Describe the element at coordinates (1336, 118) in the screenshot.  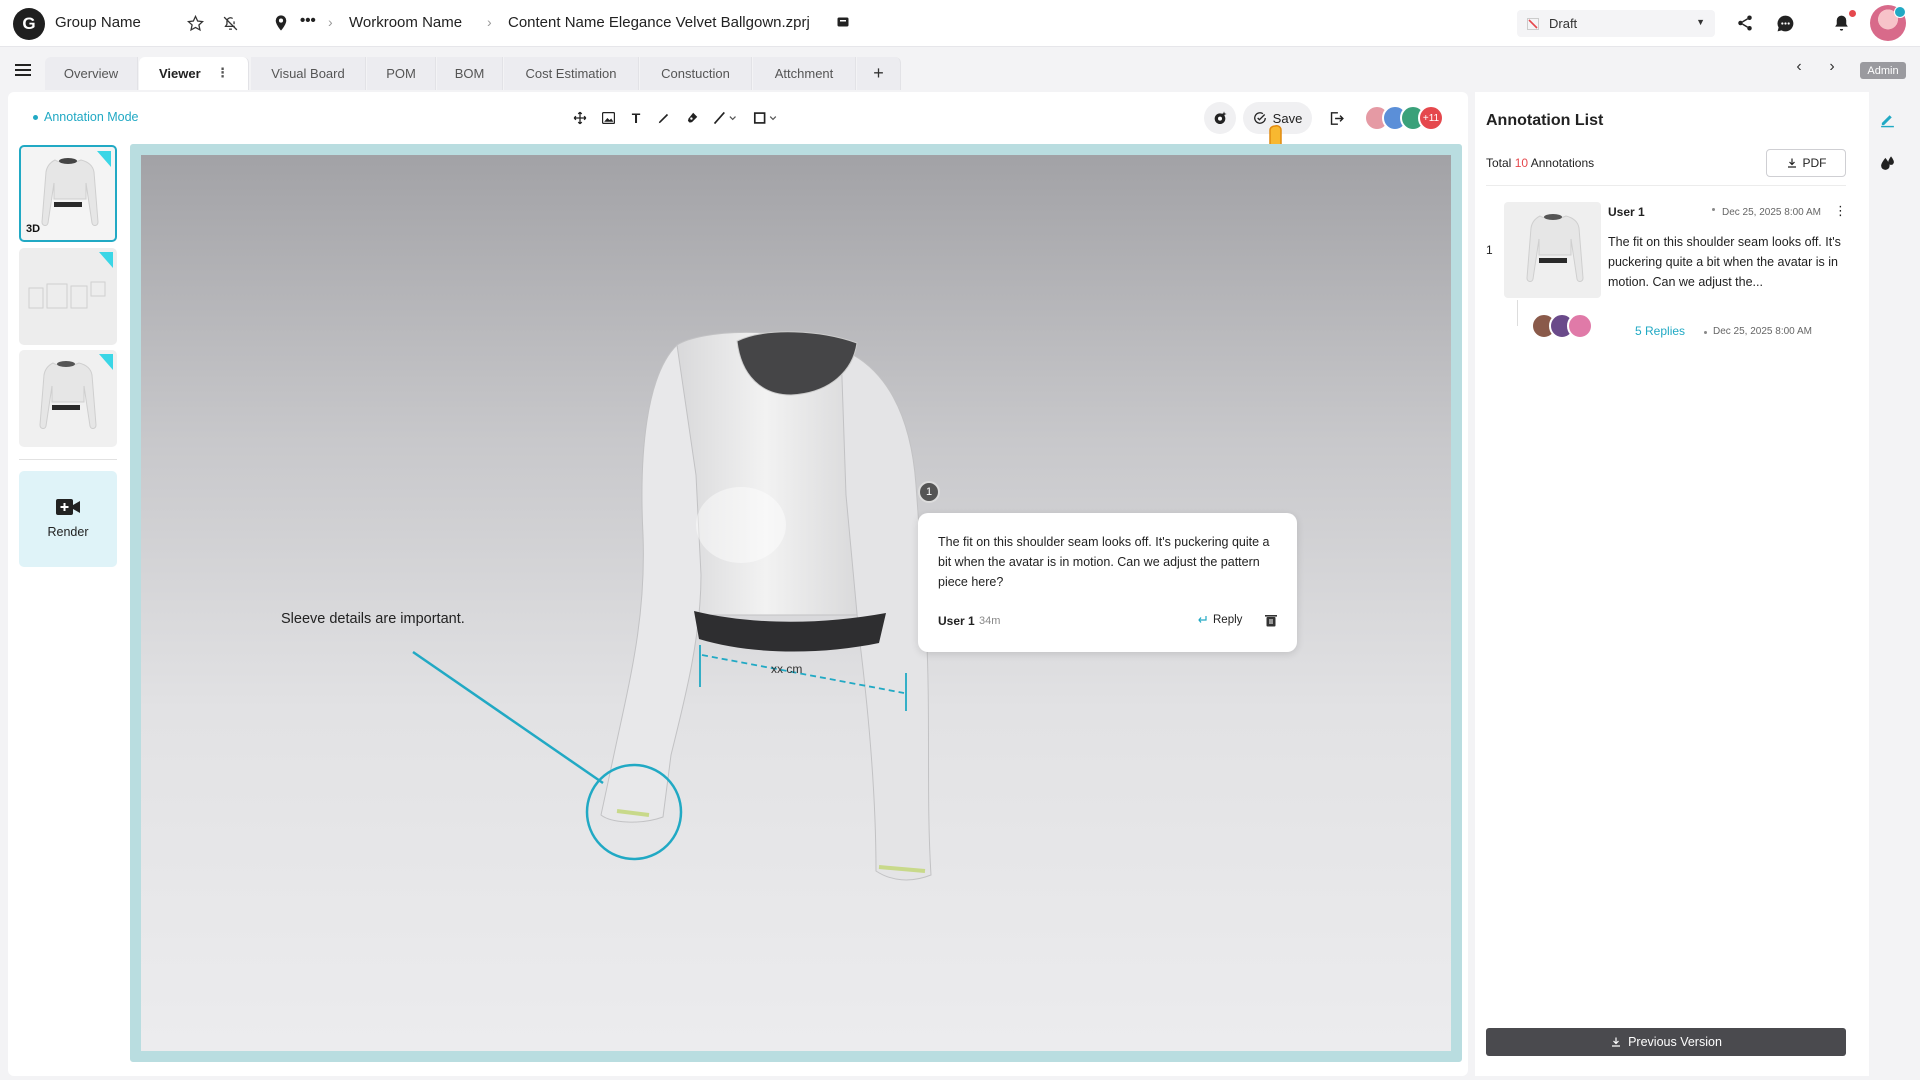
I see `exit-annotation-button` at that location.